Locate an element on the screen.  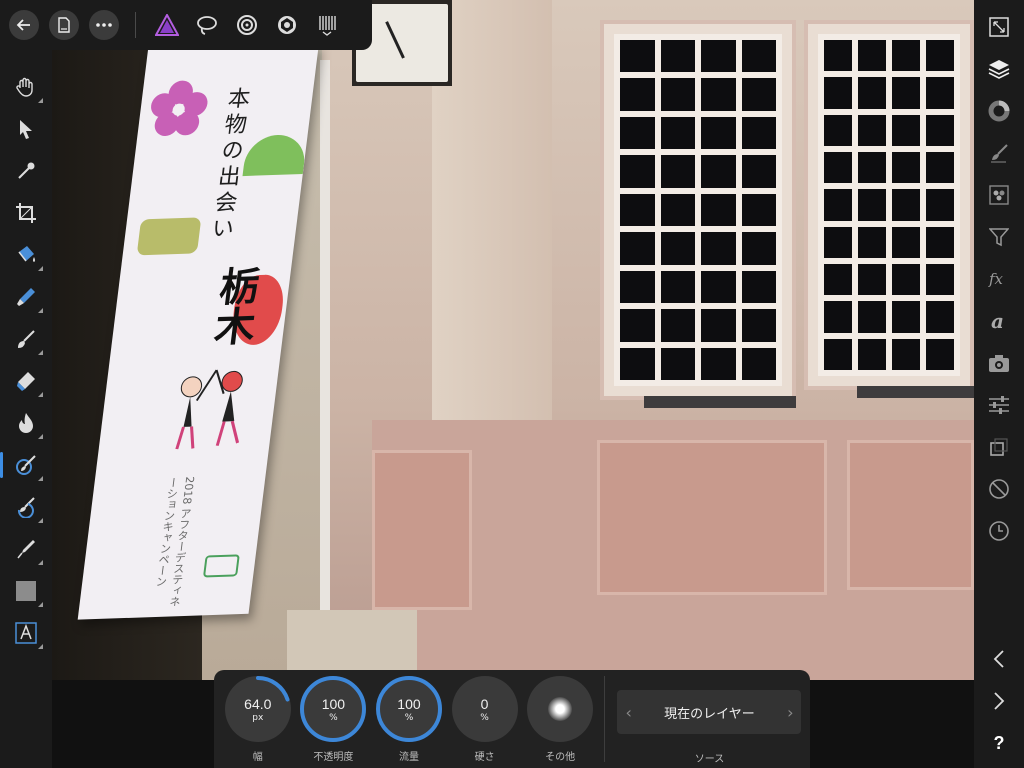
hardness-dial: 0 % is located at coordinates (484, 709).